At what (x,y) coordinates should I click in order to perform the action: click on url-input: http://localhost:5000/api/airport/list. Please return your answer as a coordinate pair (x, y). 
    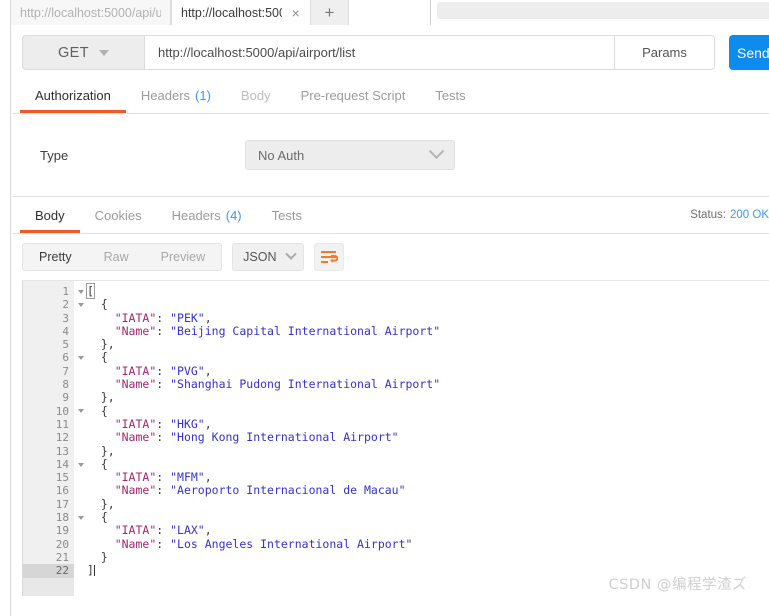
    Looking at the image, I should click on (379, 52).